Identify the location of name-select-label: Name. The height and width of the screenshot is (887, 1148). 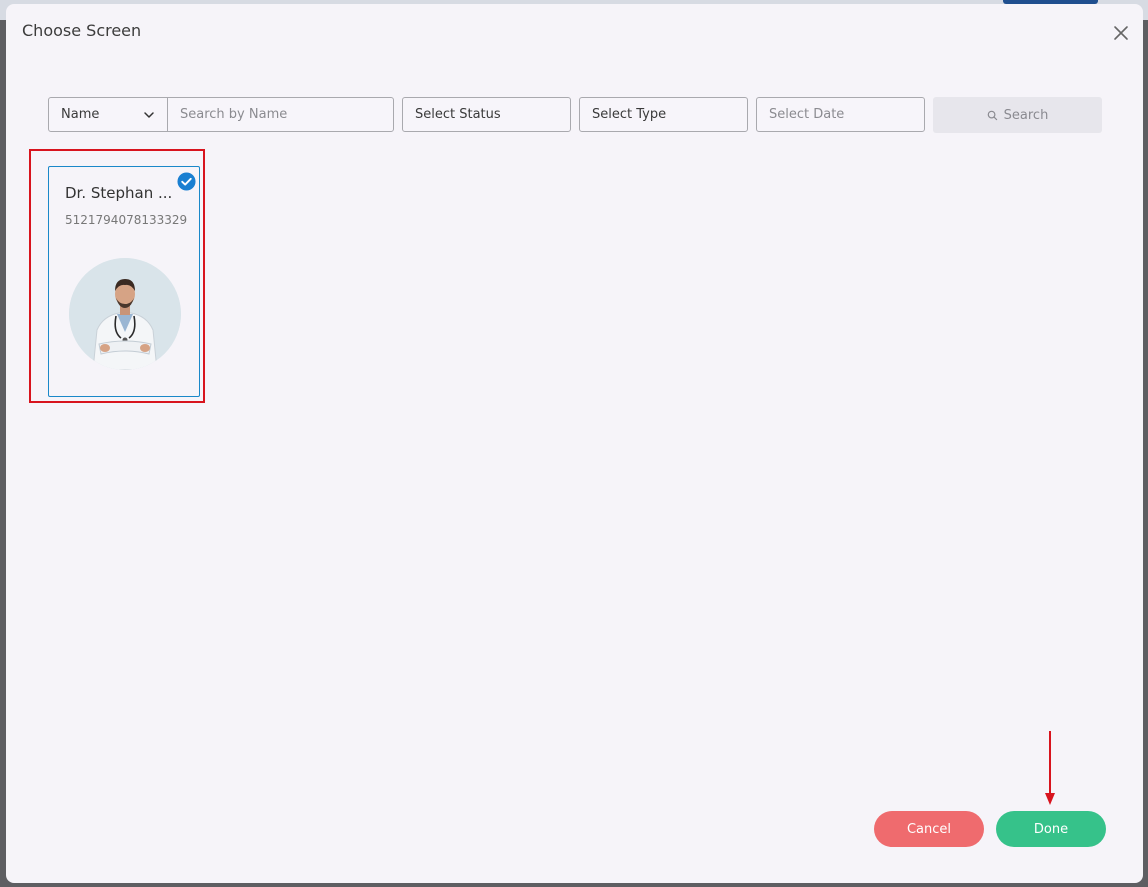
(80, 114).